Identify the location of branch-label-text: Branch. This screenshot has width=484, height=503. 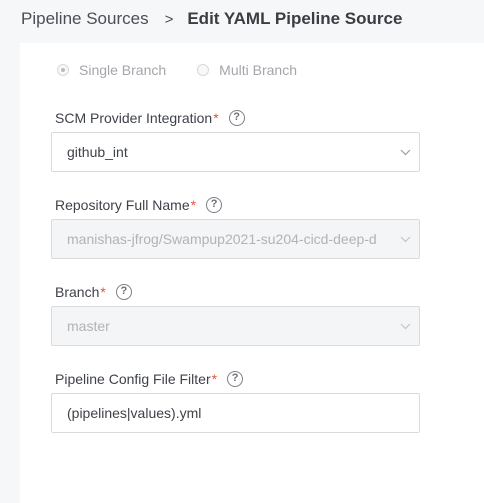
(77, 292).